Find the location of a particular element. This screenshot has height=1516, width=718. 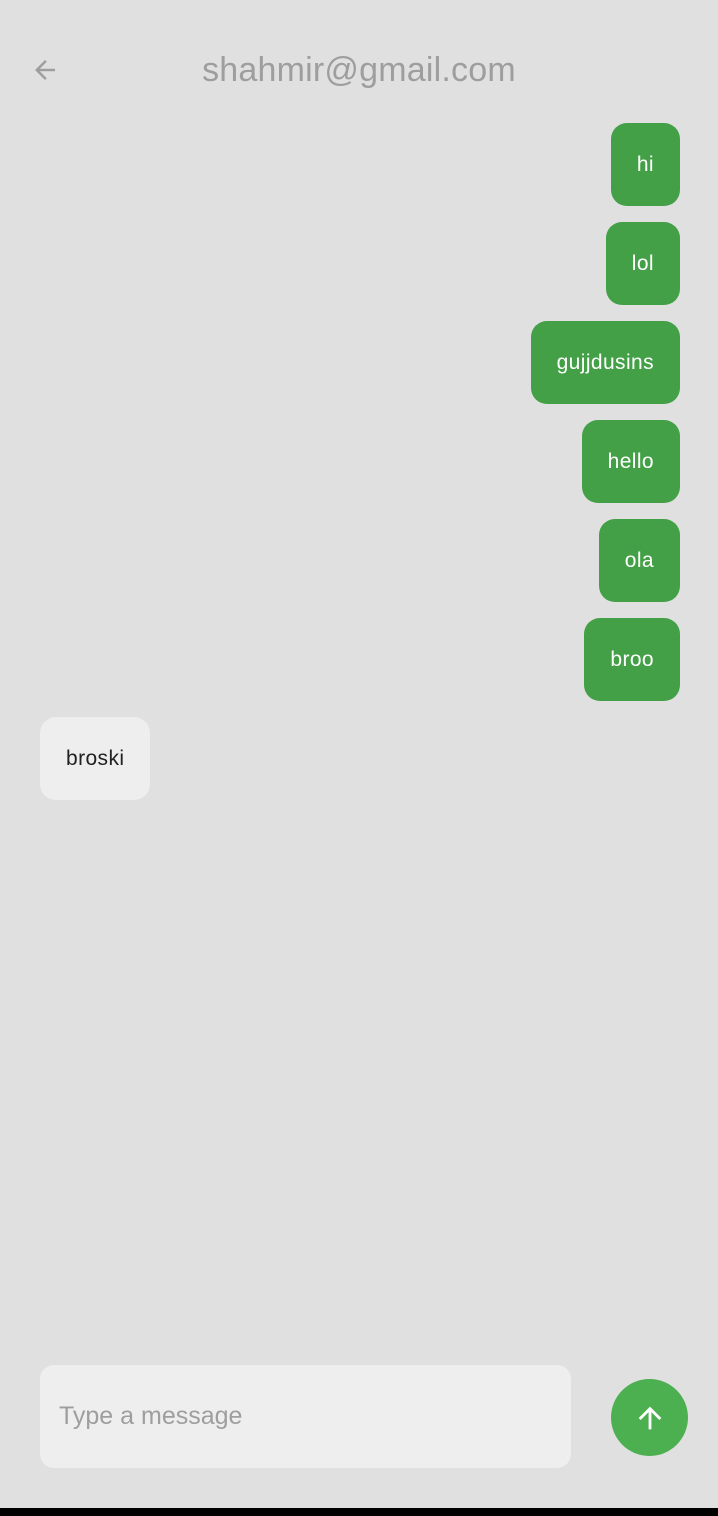

message-composer is located at coordinates (305, 1416).